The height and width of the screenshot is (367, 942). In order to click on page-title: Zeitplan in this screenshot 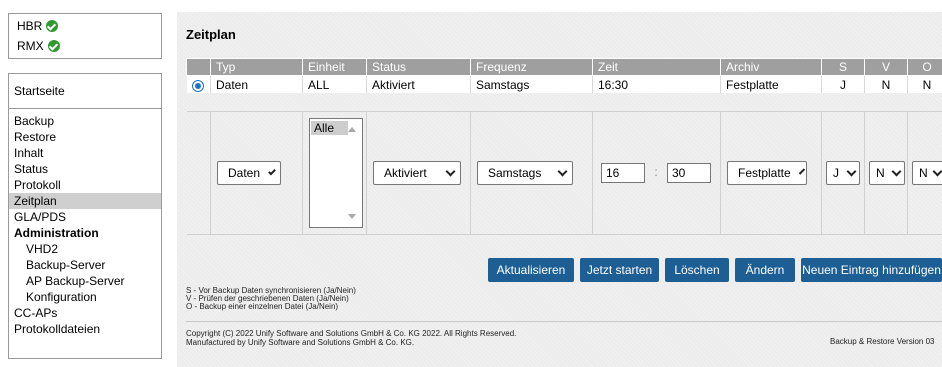, I will do `click(211, 34)`.